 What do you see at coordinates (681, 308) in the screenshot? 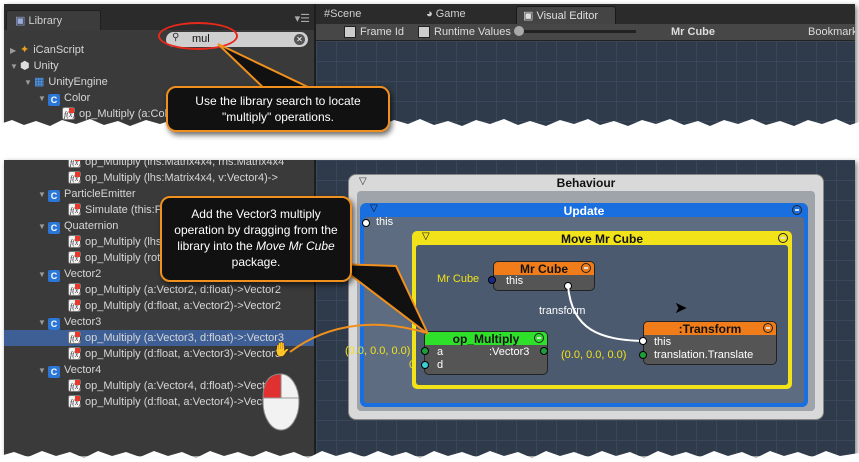
I see `arrow-cursor-icon: ➤` at bounding box center [681, 308].